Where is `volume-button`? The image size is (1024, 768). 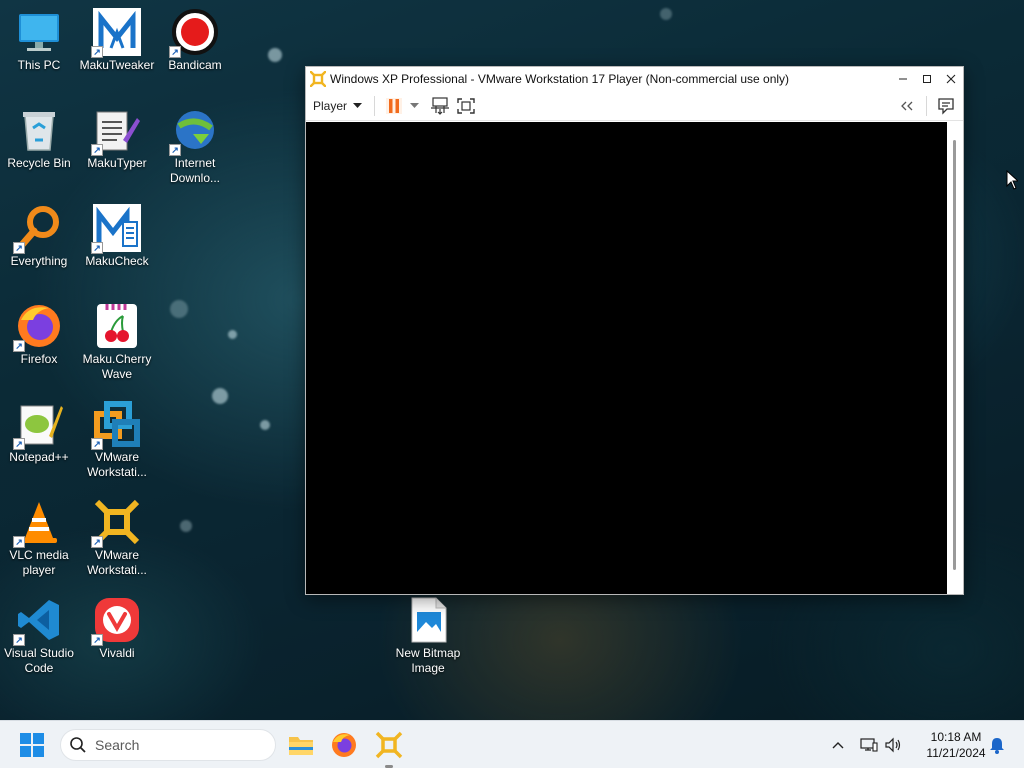 volume-button is located at coordinates (893, 744).